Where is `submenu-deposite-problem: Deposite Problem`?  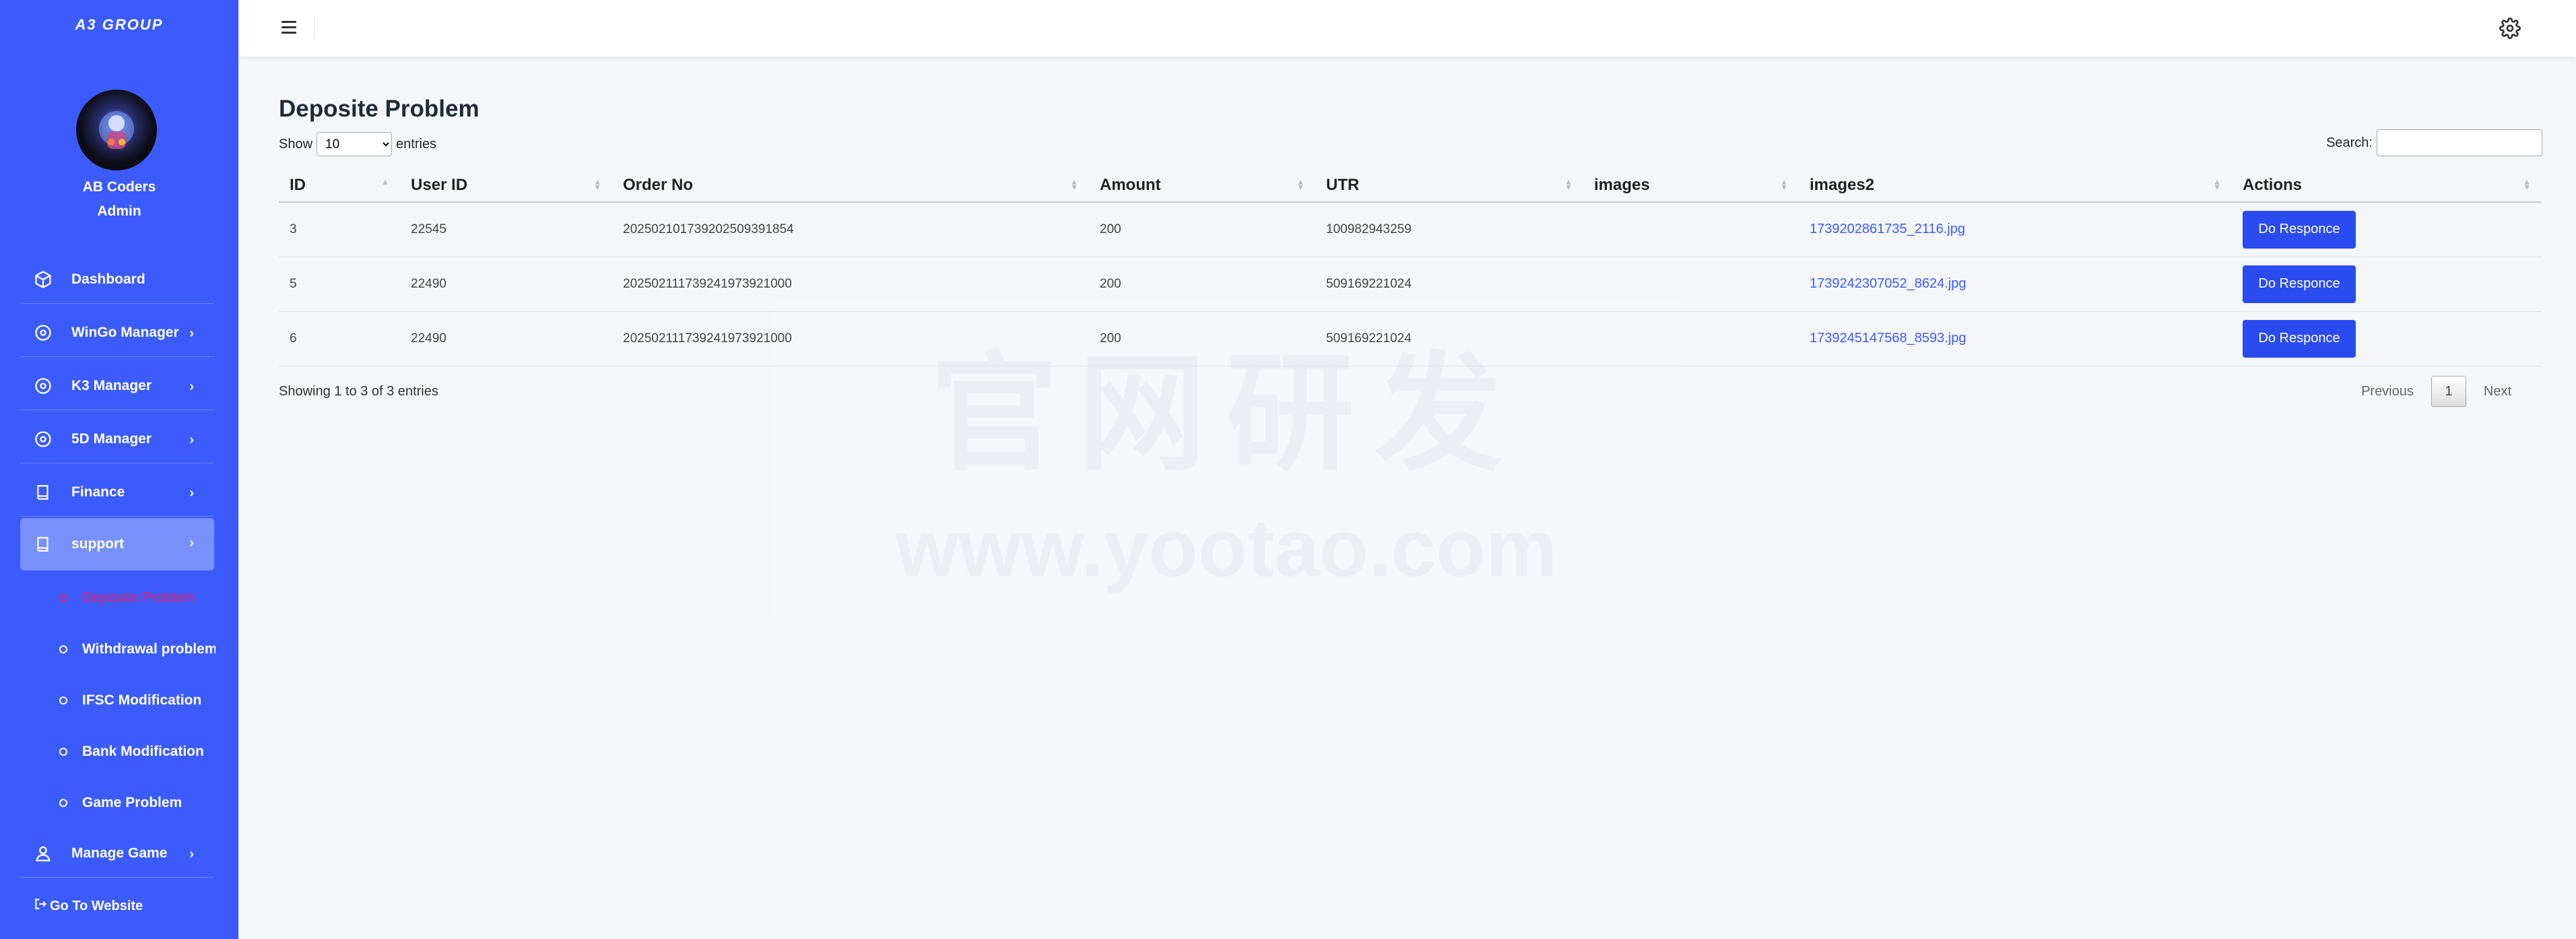
submenu-deposite-problem: Deposite Problem is located at coordinates (127, 598).